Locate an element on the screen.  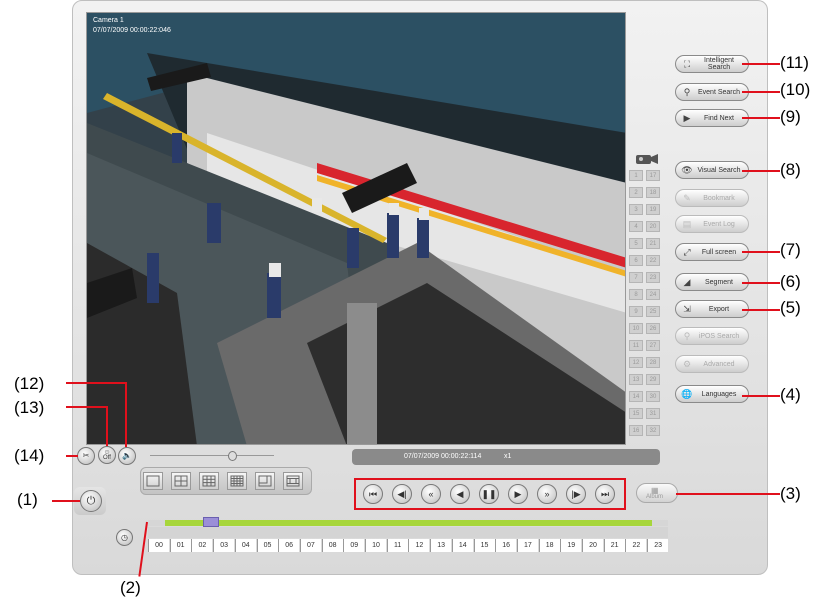
export-button: ⇲ Export is located at coordinates (712, 309).